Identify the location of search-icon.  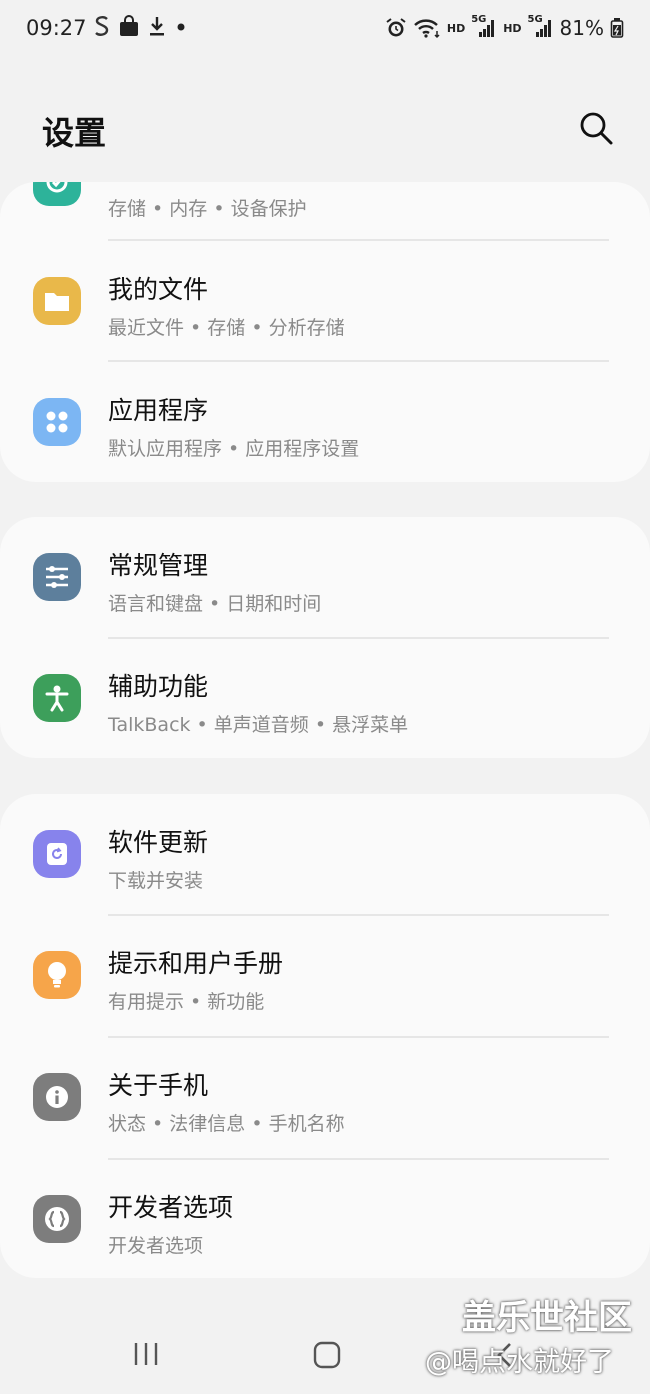
(596, 128).